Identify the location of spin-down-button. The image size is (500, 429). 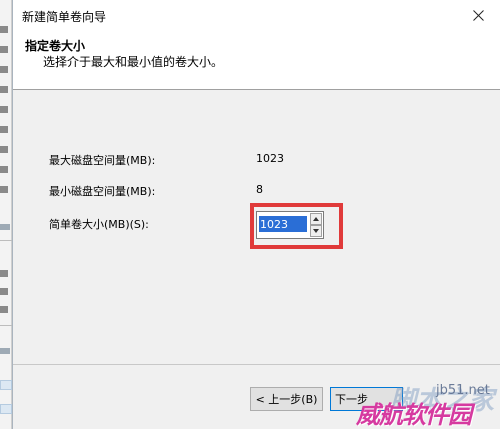
(316, 231).